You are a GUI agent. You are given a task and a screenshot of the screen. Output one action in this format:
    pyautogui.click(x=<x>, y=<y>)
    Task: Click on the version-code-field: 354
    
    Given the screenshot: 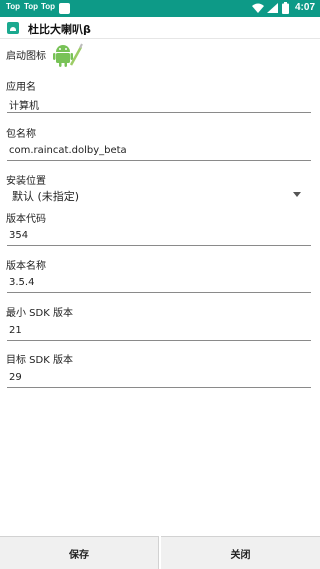 What is the action you would take?
    pyautogui.click(x=18, y=235)
    